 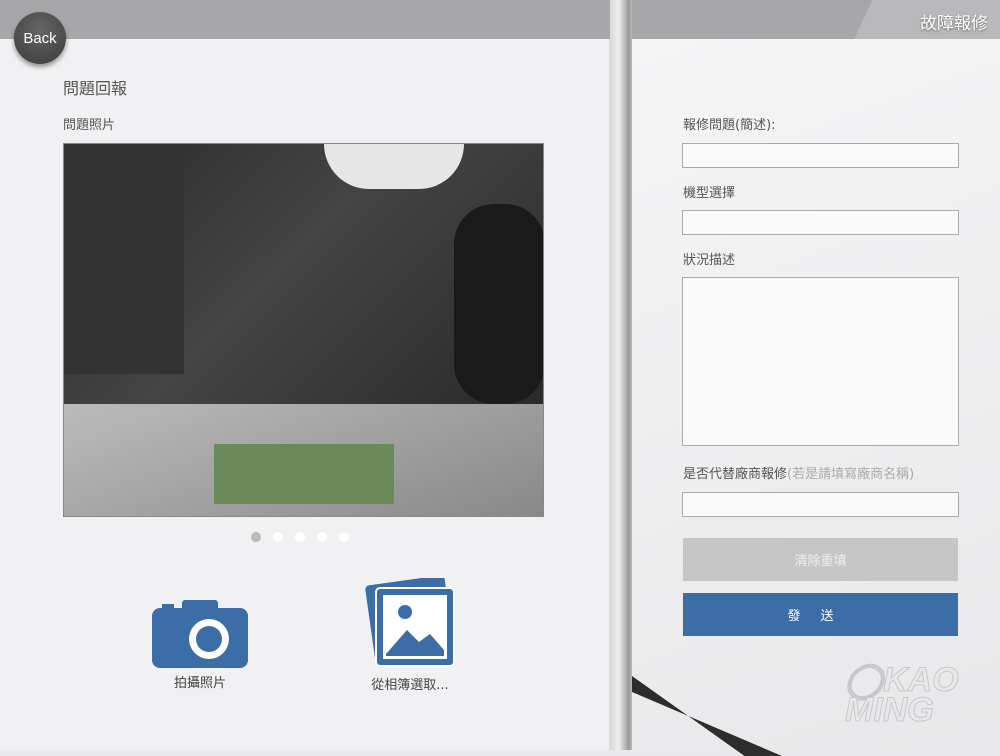 I want to click on vendor-hint: (若是請填寫廠商名稱), so click(x=851, y=474).